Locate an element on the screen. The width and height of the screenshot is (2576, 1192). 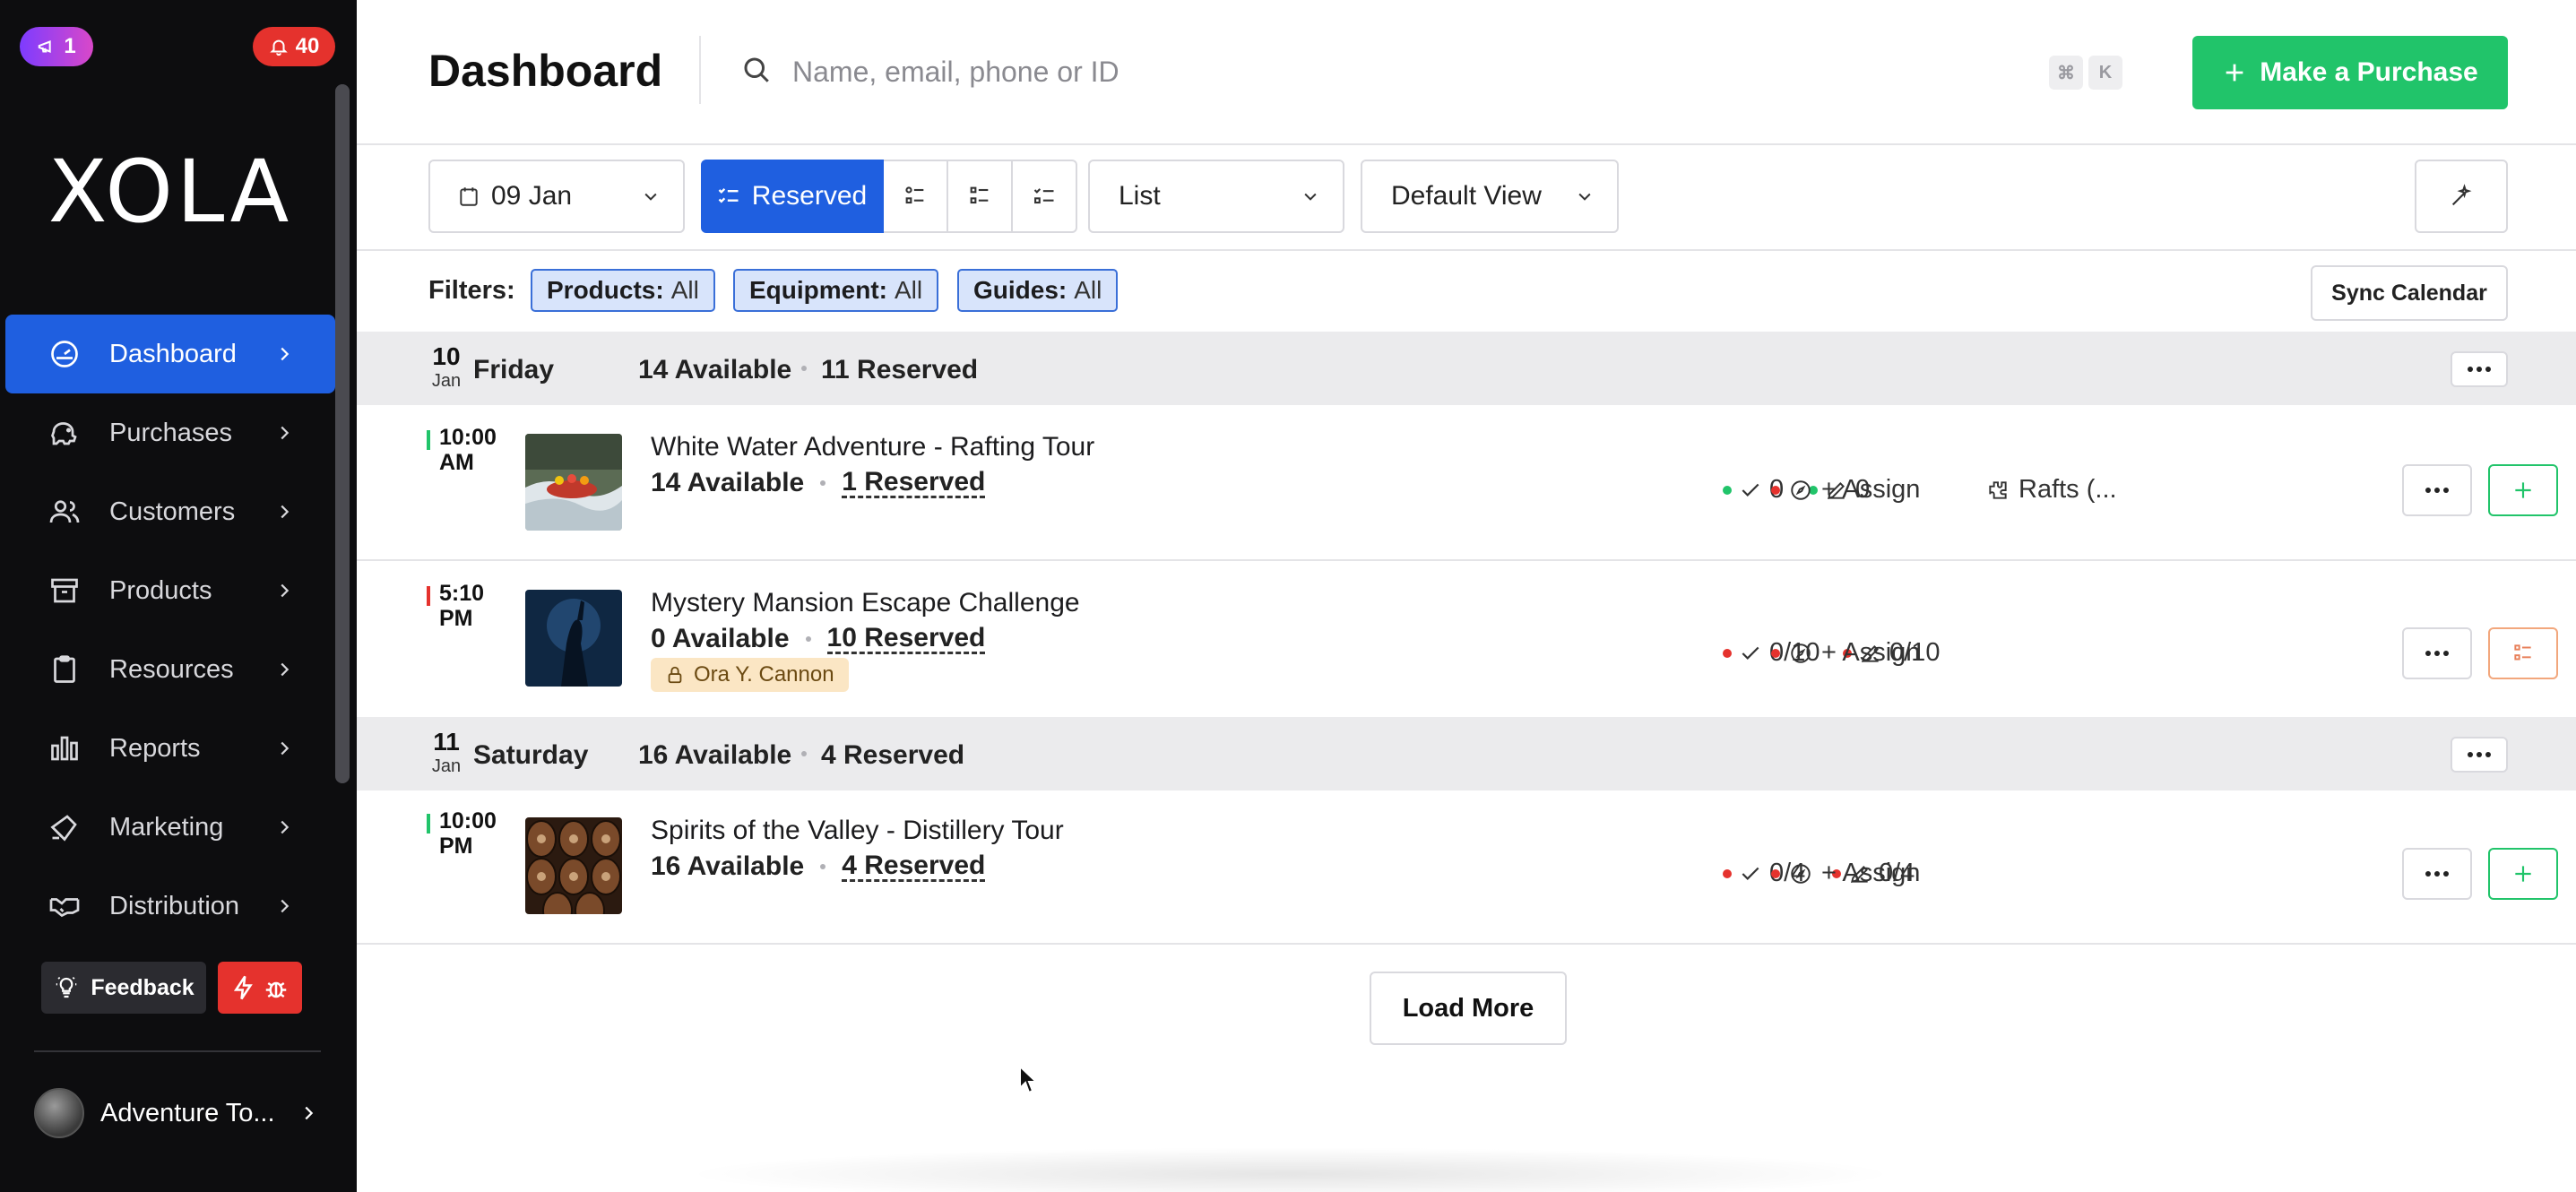
event-title: Spirits of the Valley - Distillery Tour is located at coordinates (857, 831).